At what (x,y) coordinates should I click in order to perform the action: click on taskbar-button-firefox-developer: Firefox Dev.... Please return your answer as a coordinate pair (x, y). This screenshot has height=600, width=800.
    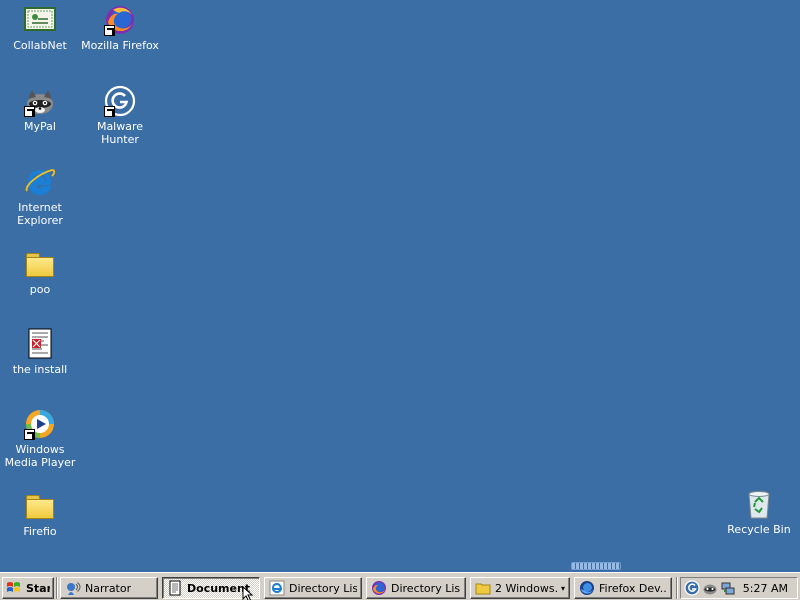
    Looking at the image, I should click on (623, 588).